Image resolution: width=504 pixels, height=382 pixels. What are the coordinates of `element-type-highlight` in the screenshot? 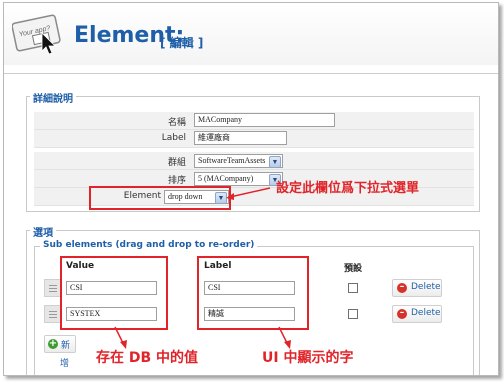 It's located at (160, 198).